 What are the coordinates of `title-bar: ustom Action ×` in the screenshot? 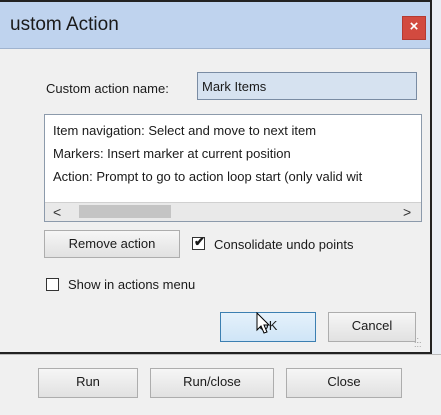 It's located at (215, 25).